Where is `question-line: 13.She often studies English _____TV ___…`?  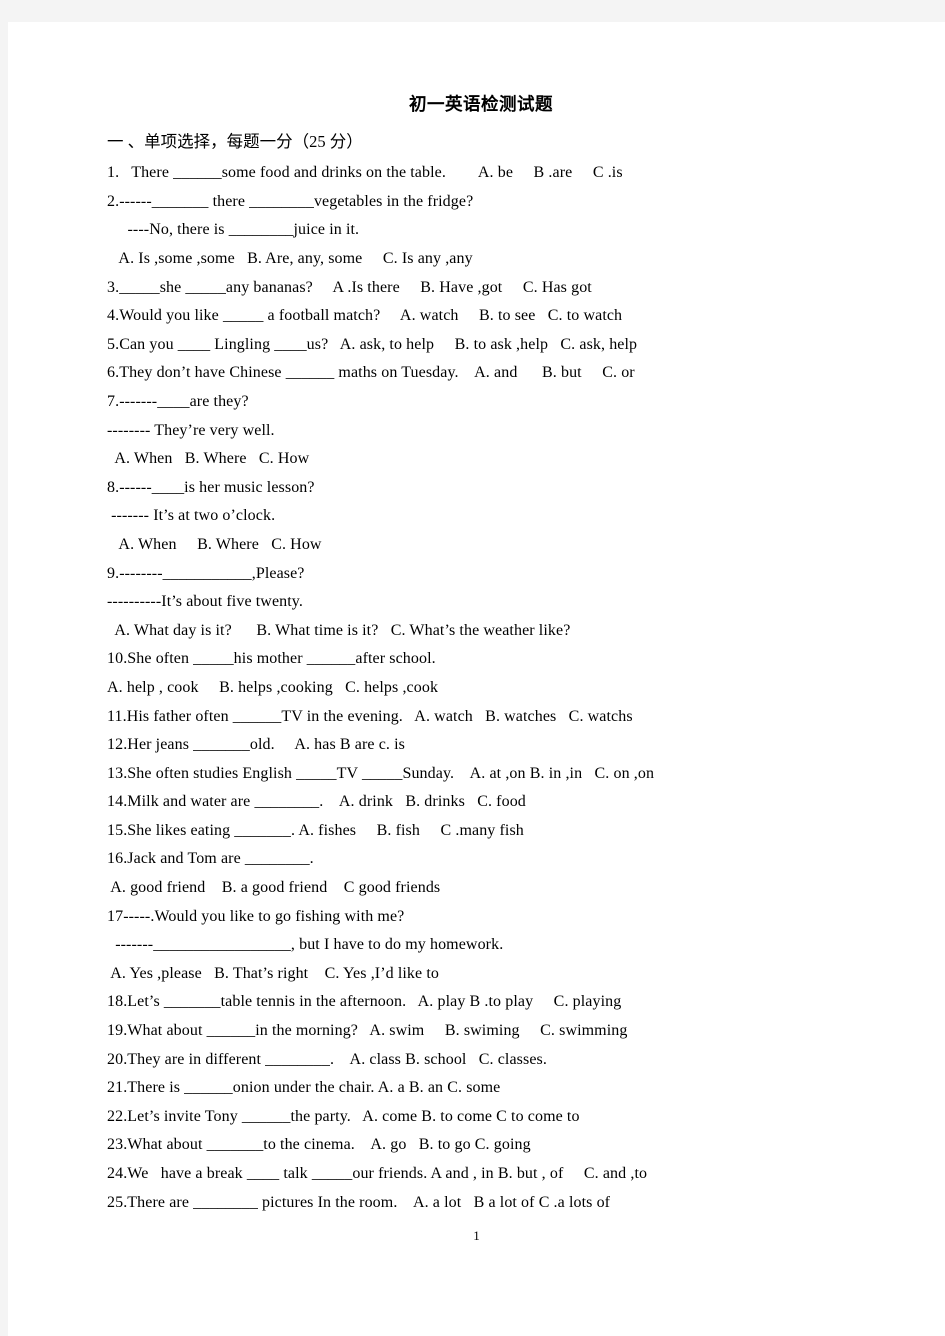 question-line: 13.She often studies English _____TV ___… is located at coordinates (381, 773).